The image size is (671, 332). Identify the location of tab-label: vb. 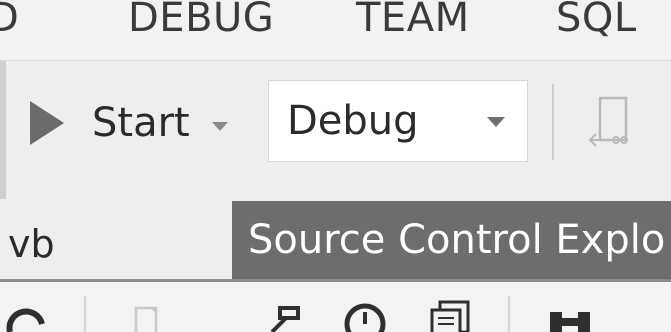
(31, 244).